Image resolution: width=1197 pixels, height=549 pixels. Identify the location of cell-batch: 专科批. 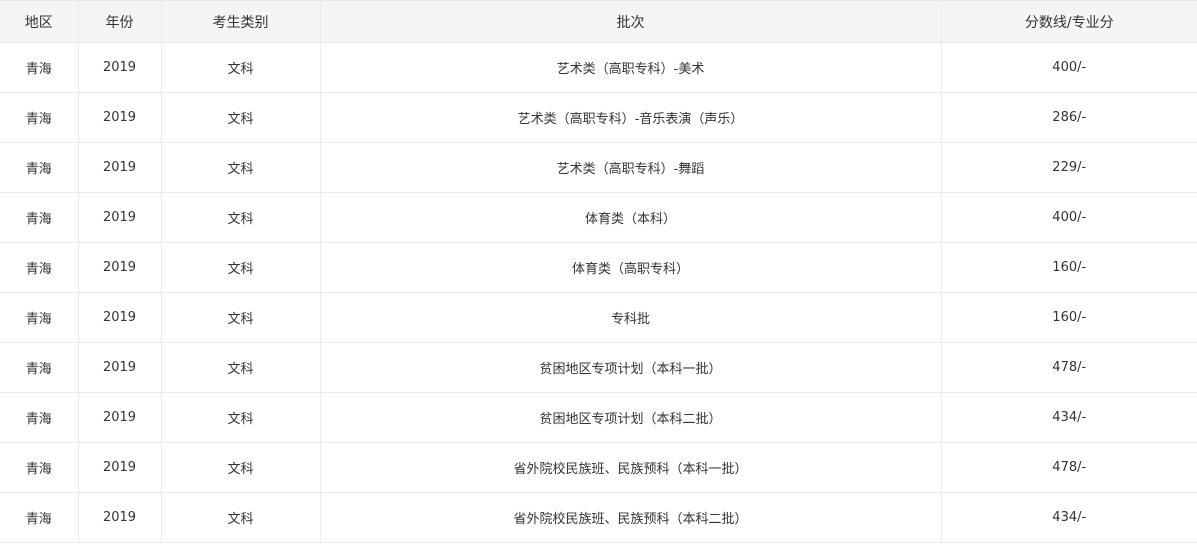
(631, 317).